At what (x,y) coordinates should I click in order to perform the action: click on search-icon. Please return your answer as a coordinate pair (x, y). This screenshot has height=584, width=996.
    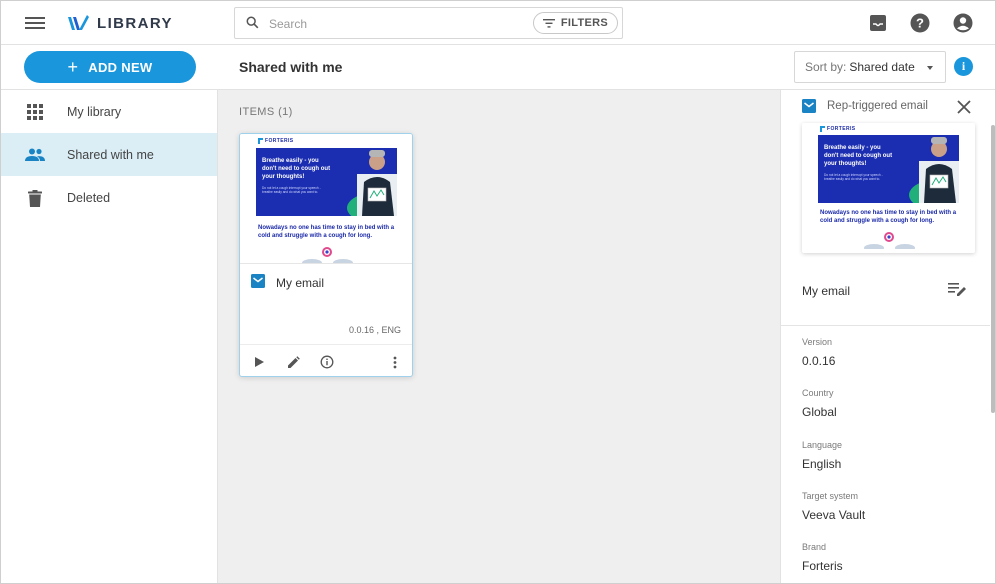
    Looking at the image, I should click on (252, 22).